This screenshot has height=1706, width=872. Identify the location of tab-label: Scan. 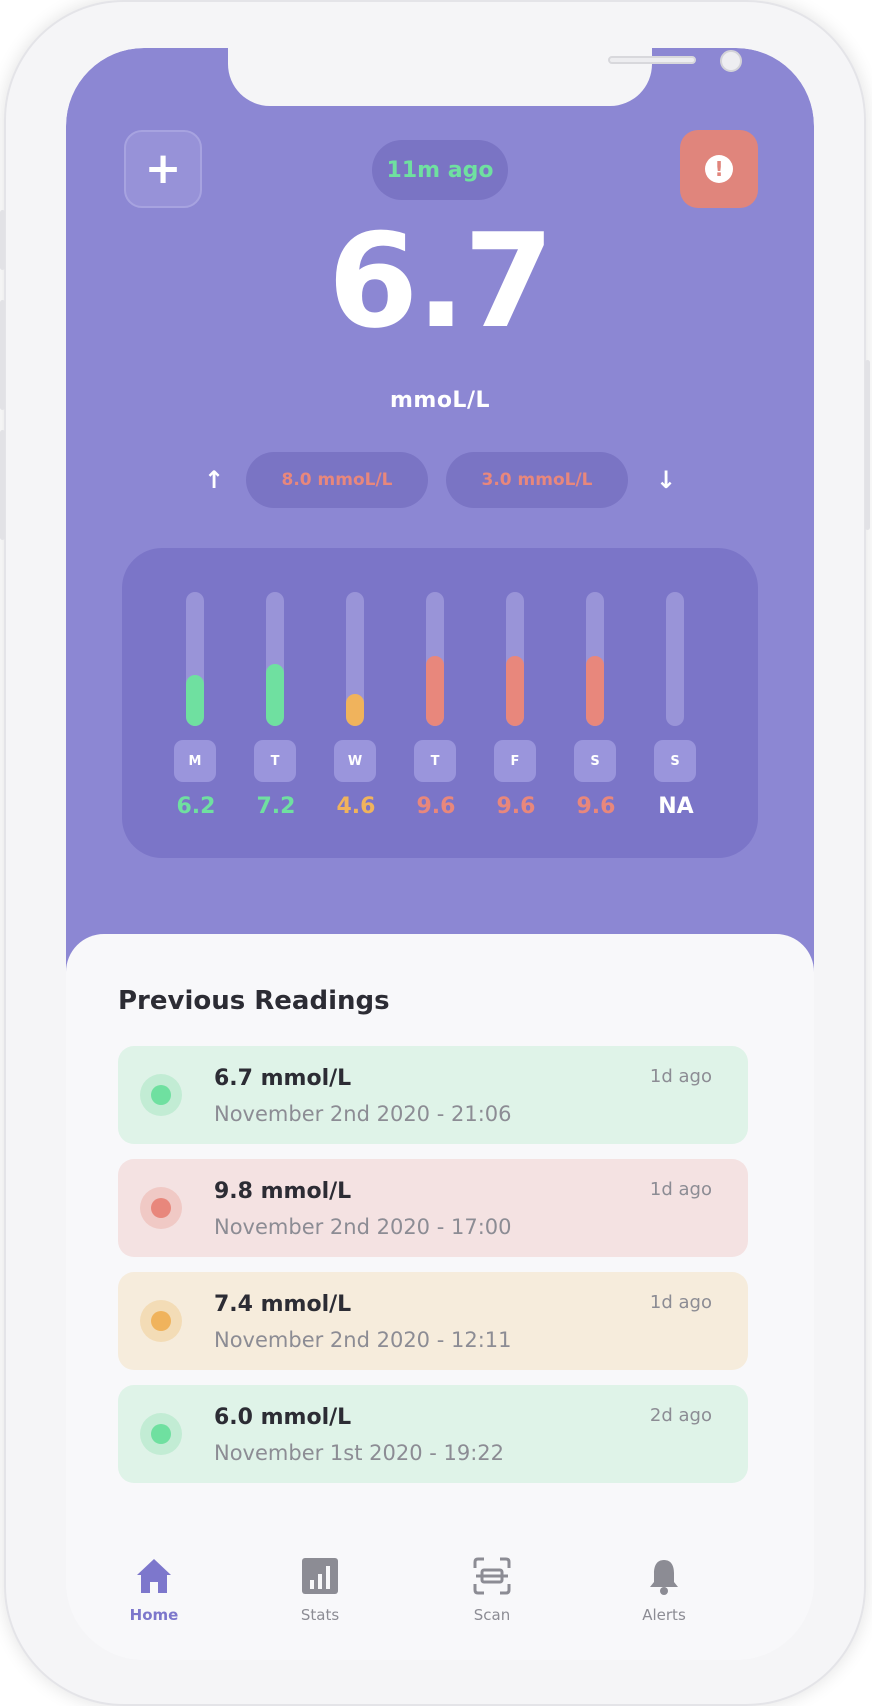
(492, 1615).